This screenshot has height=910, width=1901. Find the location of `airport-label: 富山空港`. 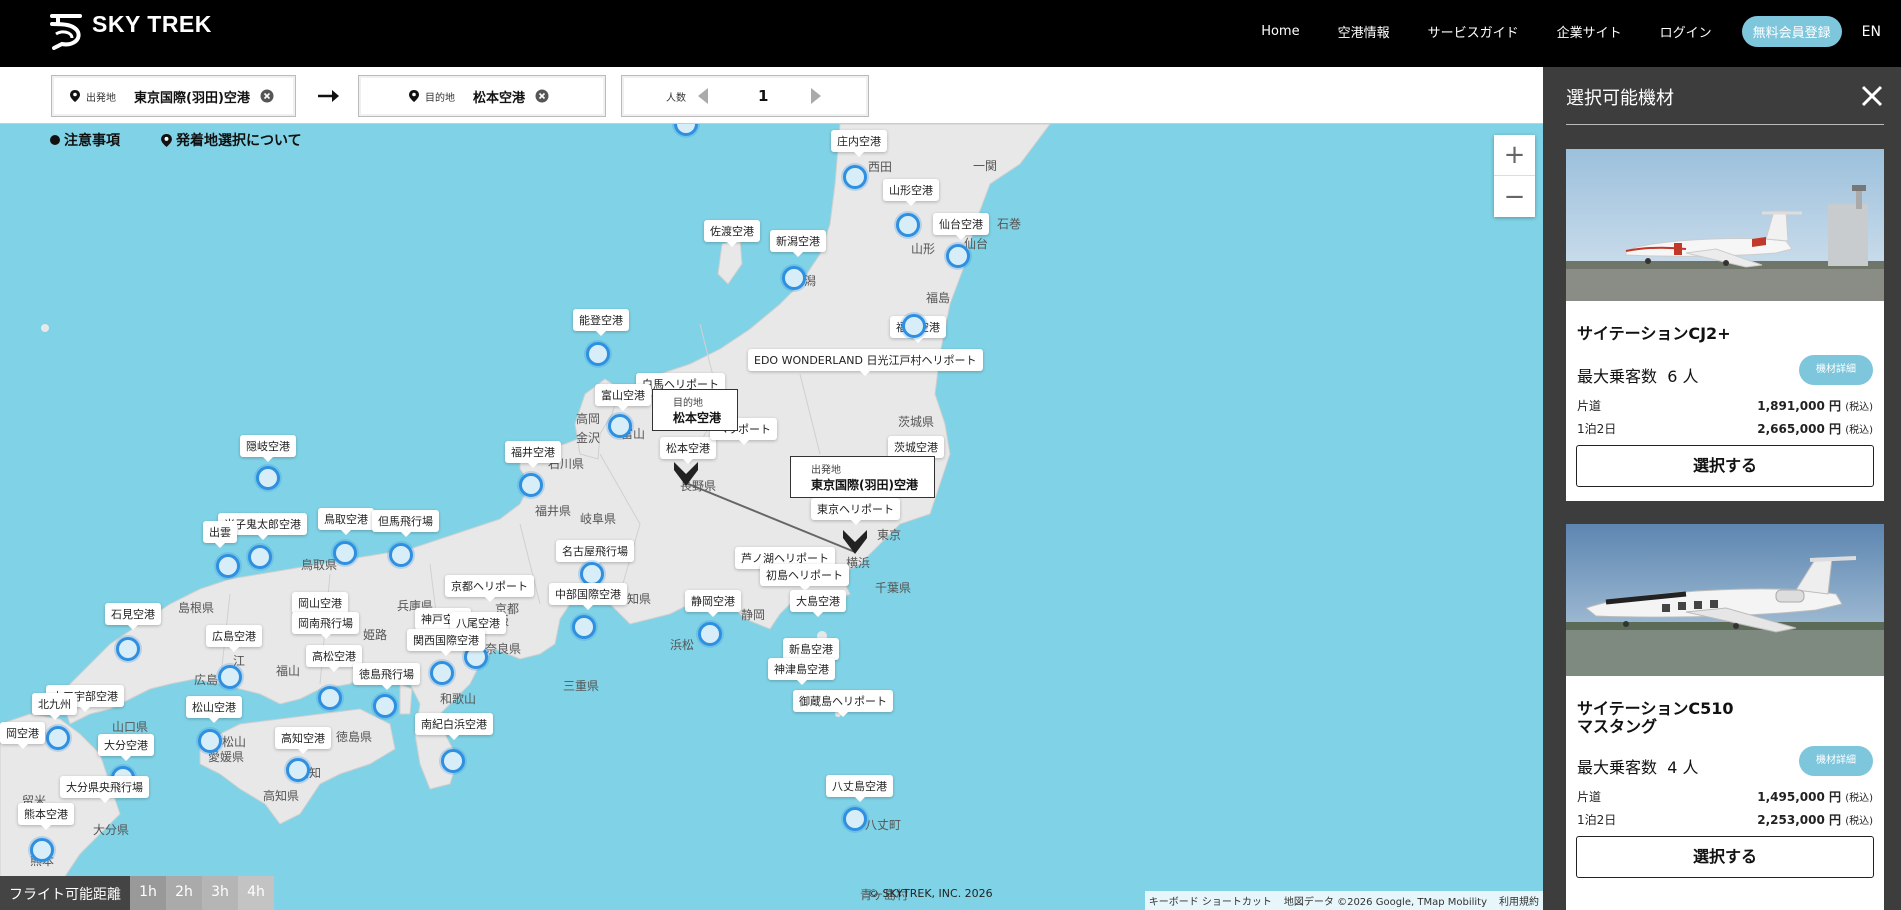

airport-label: 富山空港 is located at coordinates (623, 397).